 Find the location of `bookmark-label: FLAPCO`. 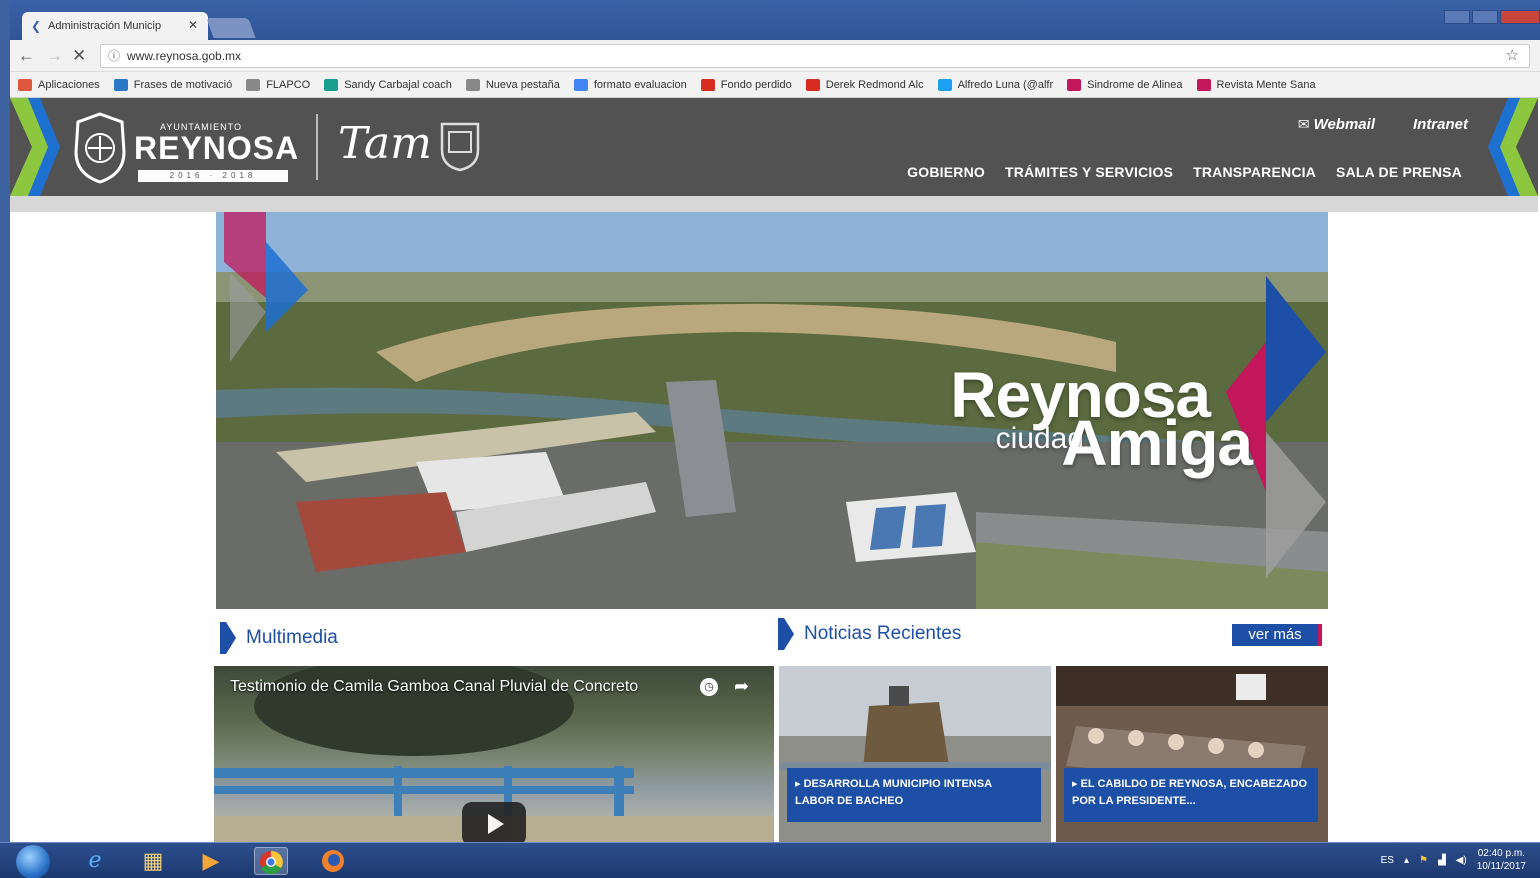

bookmark-label: FLAPCO is located at coordinates (288, 84).